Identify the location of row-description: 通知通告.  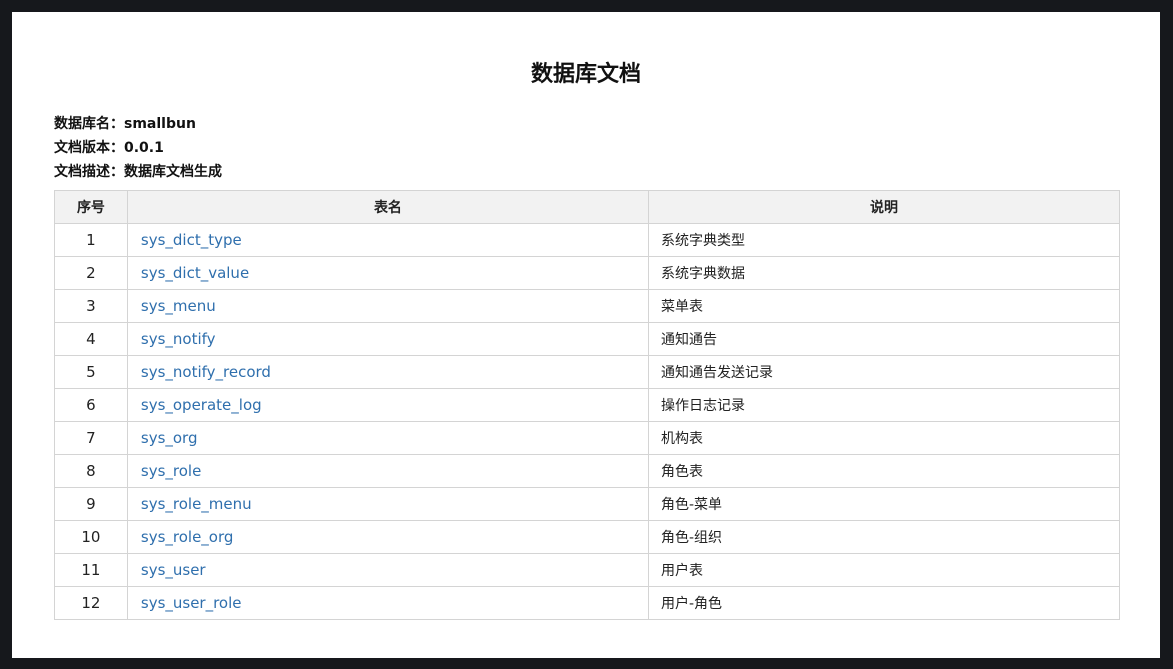
(884, 339).